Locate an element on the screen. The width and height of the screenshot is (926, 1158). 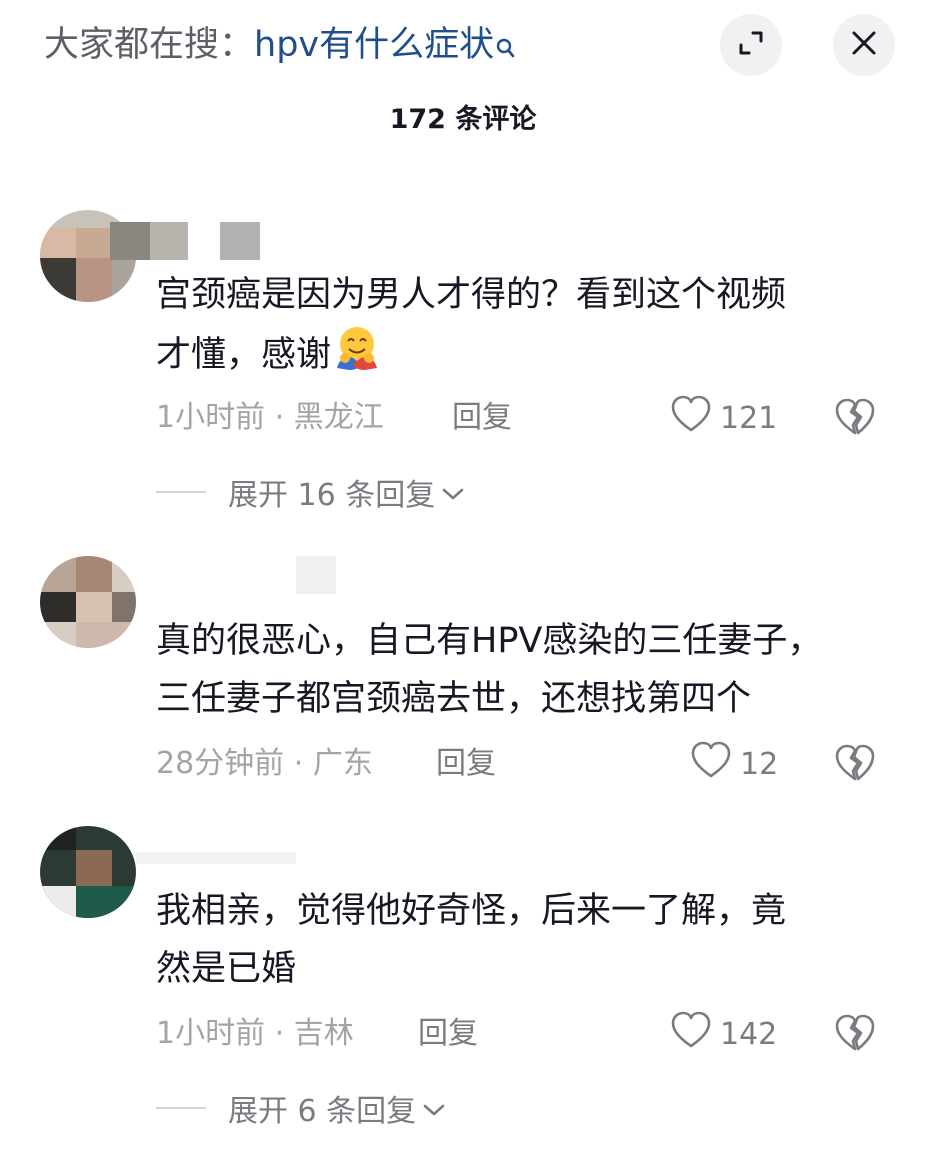
like-count: 12 is located at coordinates (759, 764).